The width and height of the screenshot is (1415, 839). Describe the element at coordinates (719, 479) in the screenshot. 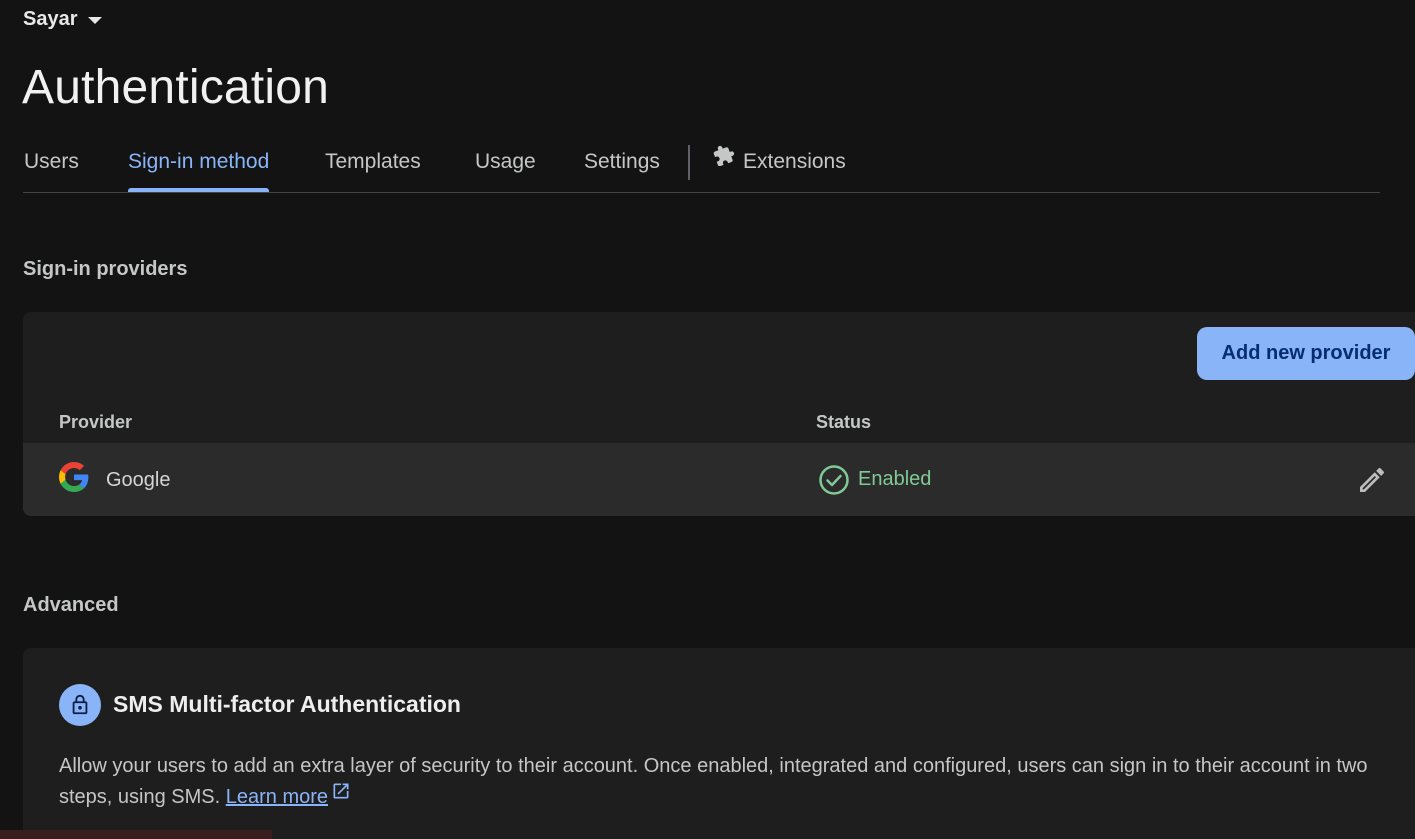

I see `table-row: Google Enabled` at that location.